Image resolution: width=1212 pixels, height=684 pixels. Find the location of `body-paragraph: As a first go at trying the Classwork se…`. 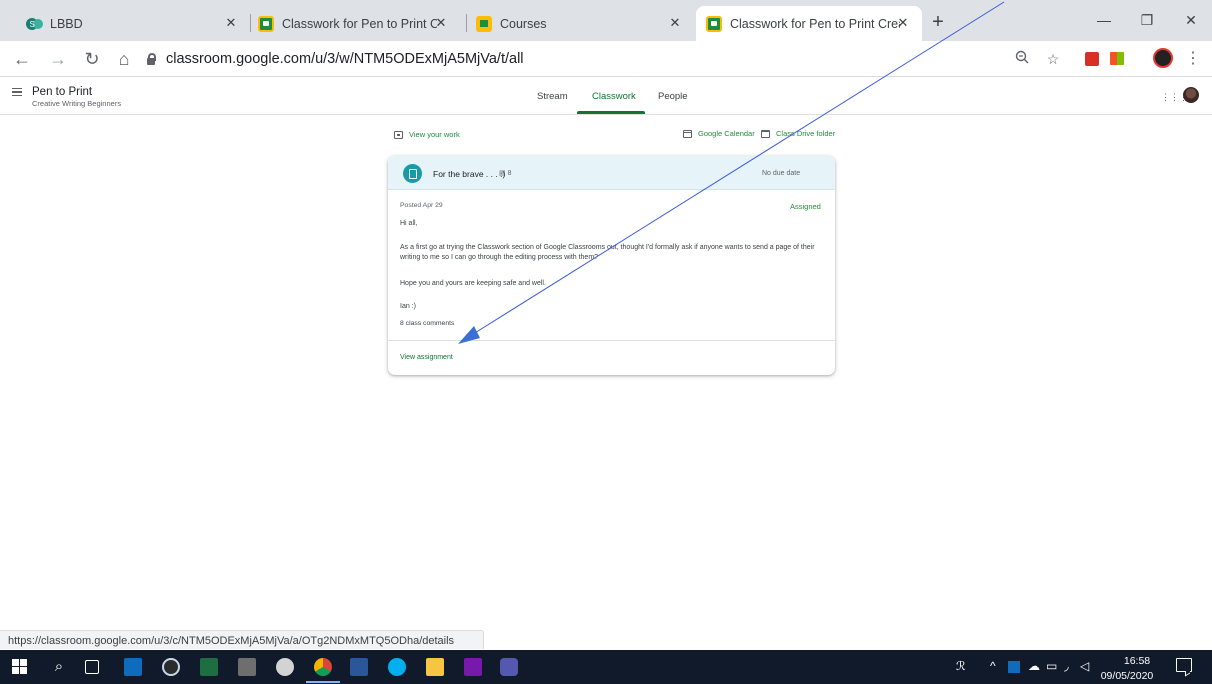

body-paragraph: As a first go at trying the Classwork se… is located at coordinates (607, 252).